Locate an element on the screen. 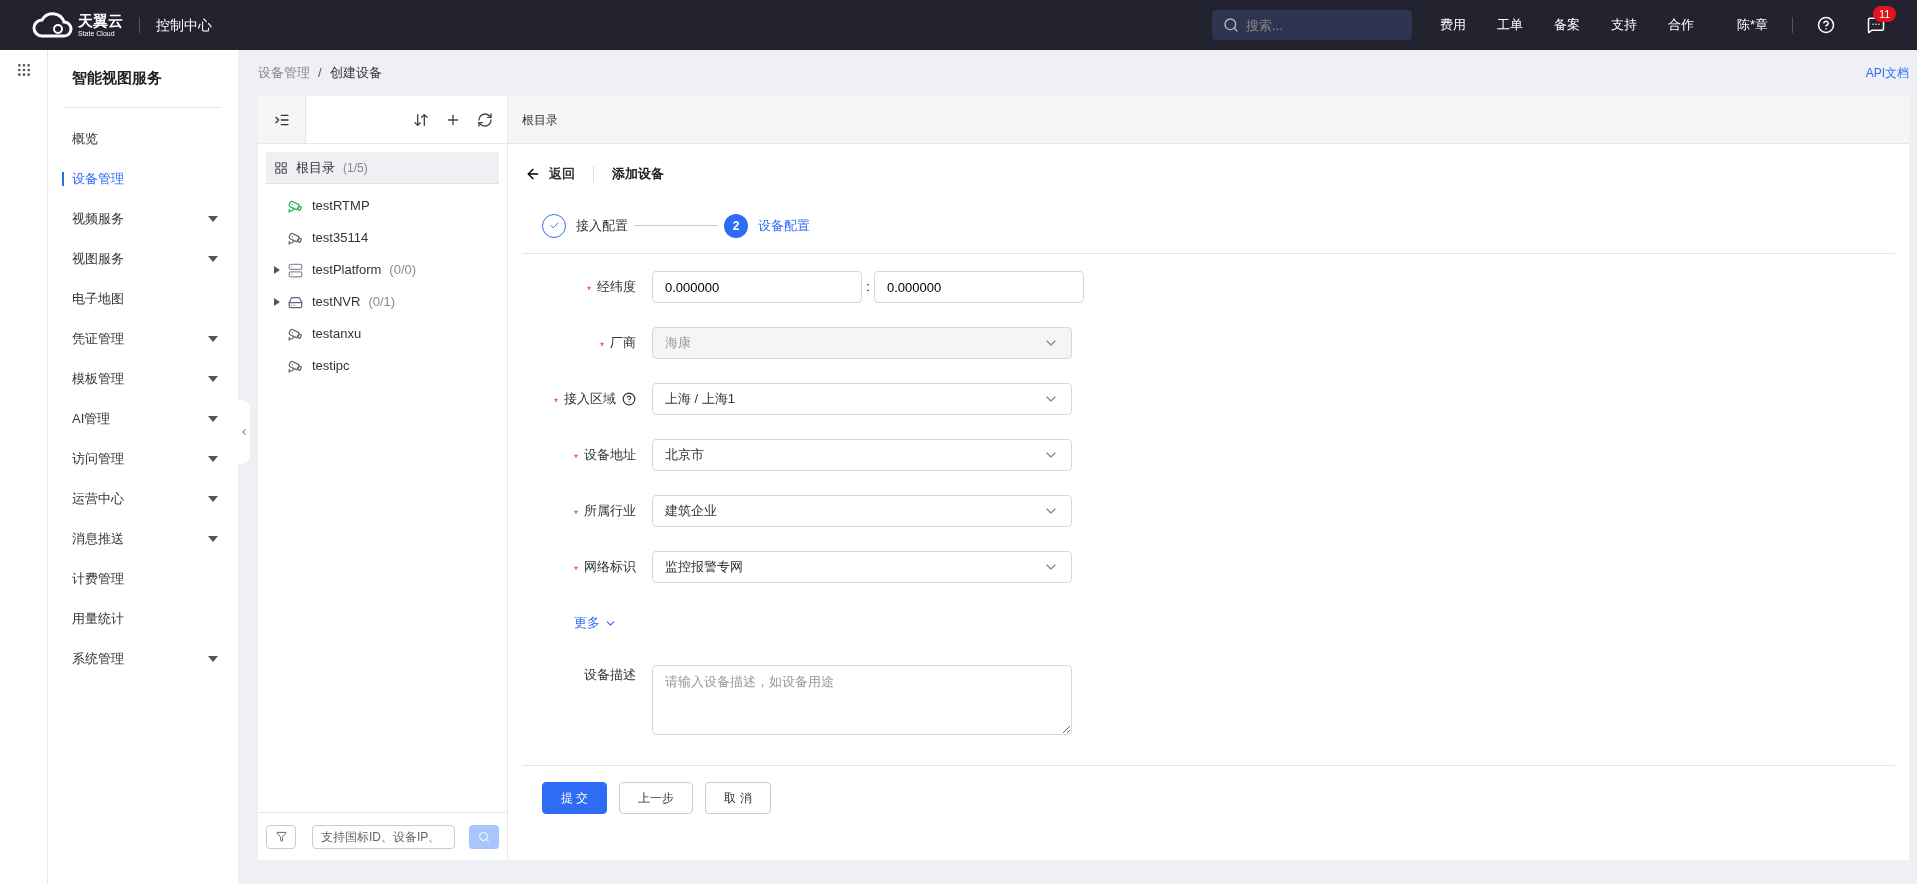 This screenshot has height=884, width=1917. console-title: 控制中心 is located at coordinates (184, 25).